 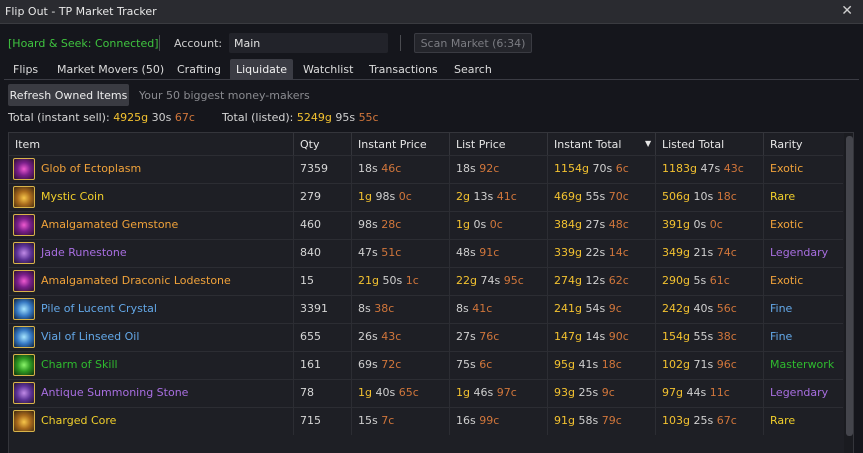 I want to click on tab-watchlist: Watchlist, so click(x=328, y=69).